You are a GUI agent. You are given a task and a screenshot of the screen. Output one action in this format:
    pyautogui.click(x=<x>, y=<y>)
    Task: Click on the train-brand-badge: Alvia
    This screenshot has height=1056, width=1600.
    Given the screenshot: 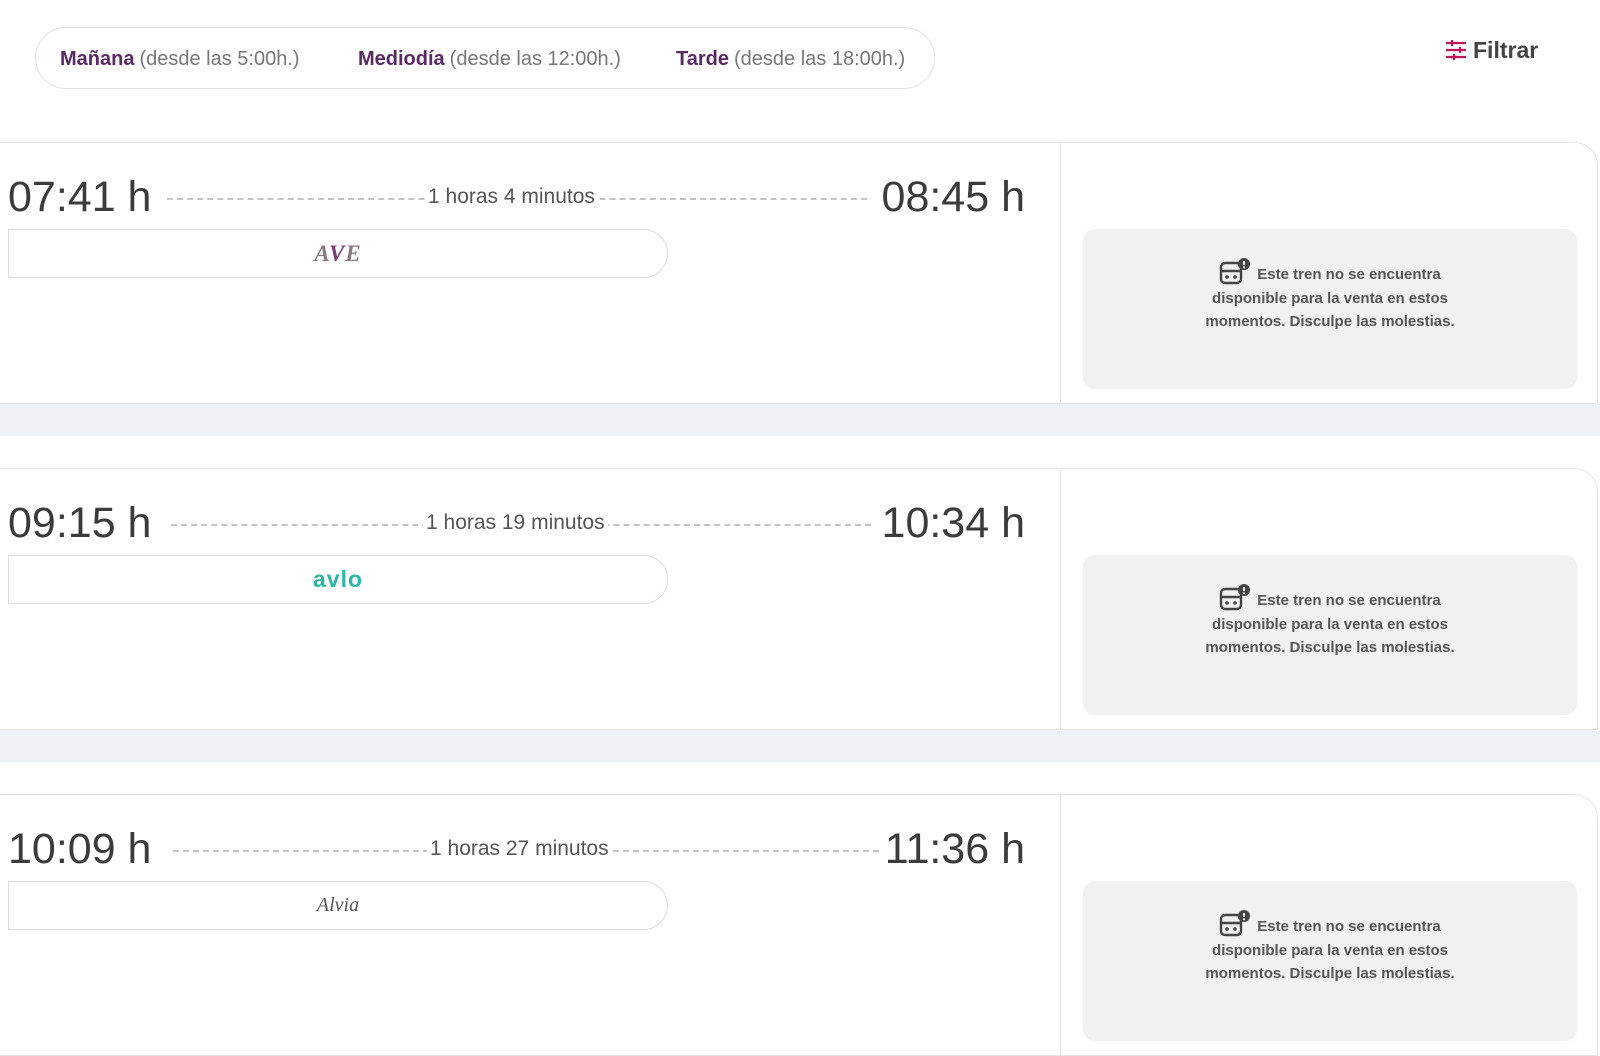 What is the action you would take?
    pyautogui.click(x=338, y=905)
    